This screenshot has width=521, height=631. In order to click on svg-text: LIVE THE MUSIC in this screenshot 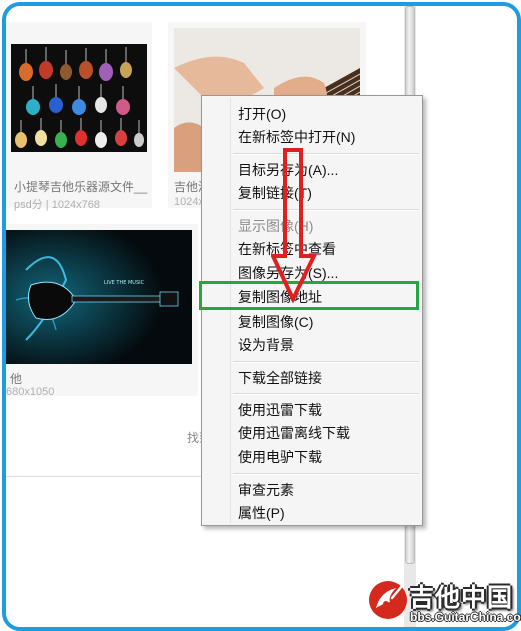, I will do `click(124, 283)`.